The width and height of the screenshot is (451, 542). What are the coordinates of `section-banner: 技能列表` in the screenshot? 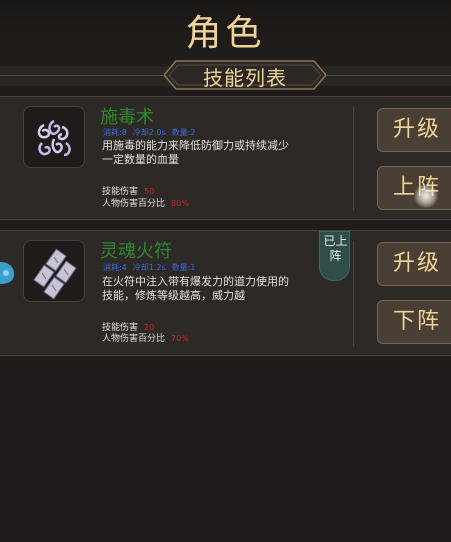 It's located at (245, 75).